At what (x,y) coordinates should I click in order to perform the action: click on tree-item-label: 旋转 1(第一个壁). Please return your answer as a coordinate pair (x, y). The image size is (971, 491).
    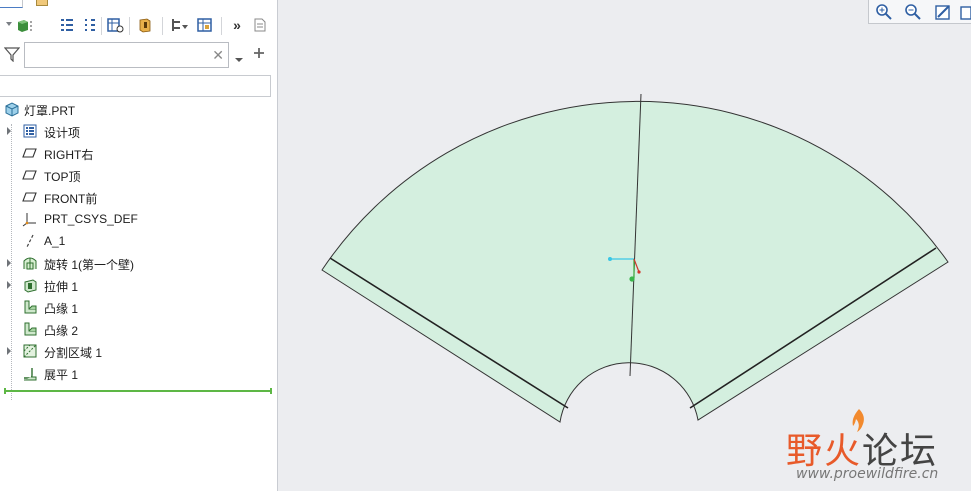
    Looking at the image, I should click on (89, 265).